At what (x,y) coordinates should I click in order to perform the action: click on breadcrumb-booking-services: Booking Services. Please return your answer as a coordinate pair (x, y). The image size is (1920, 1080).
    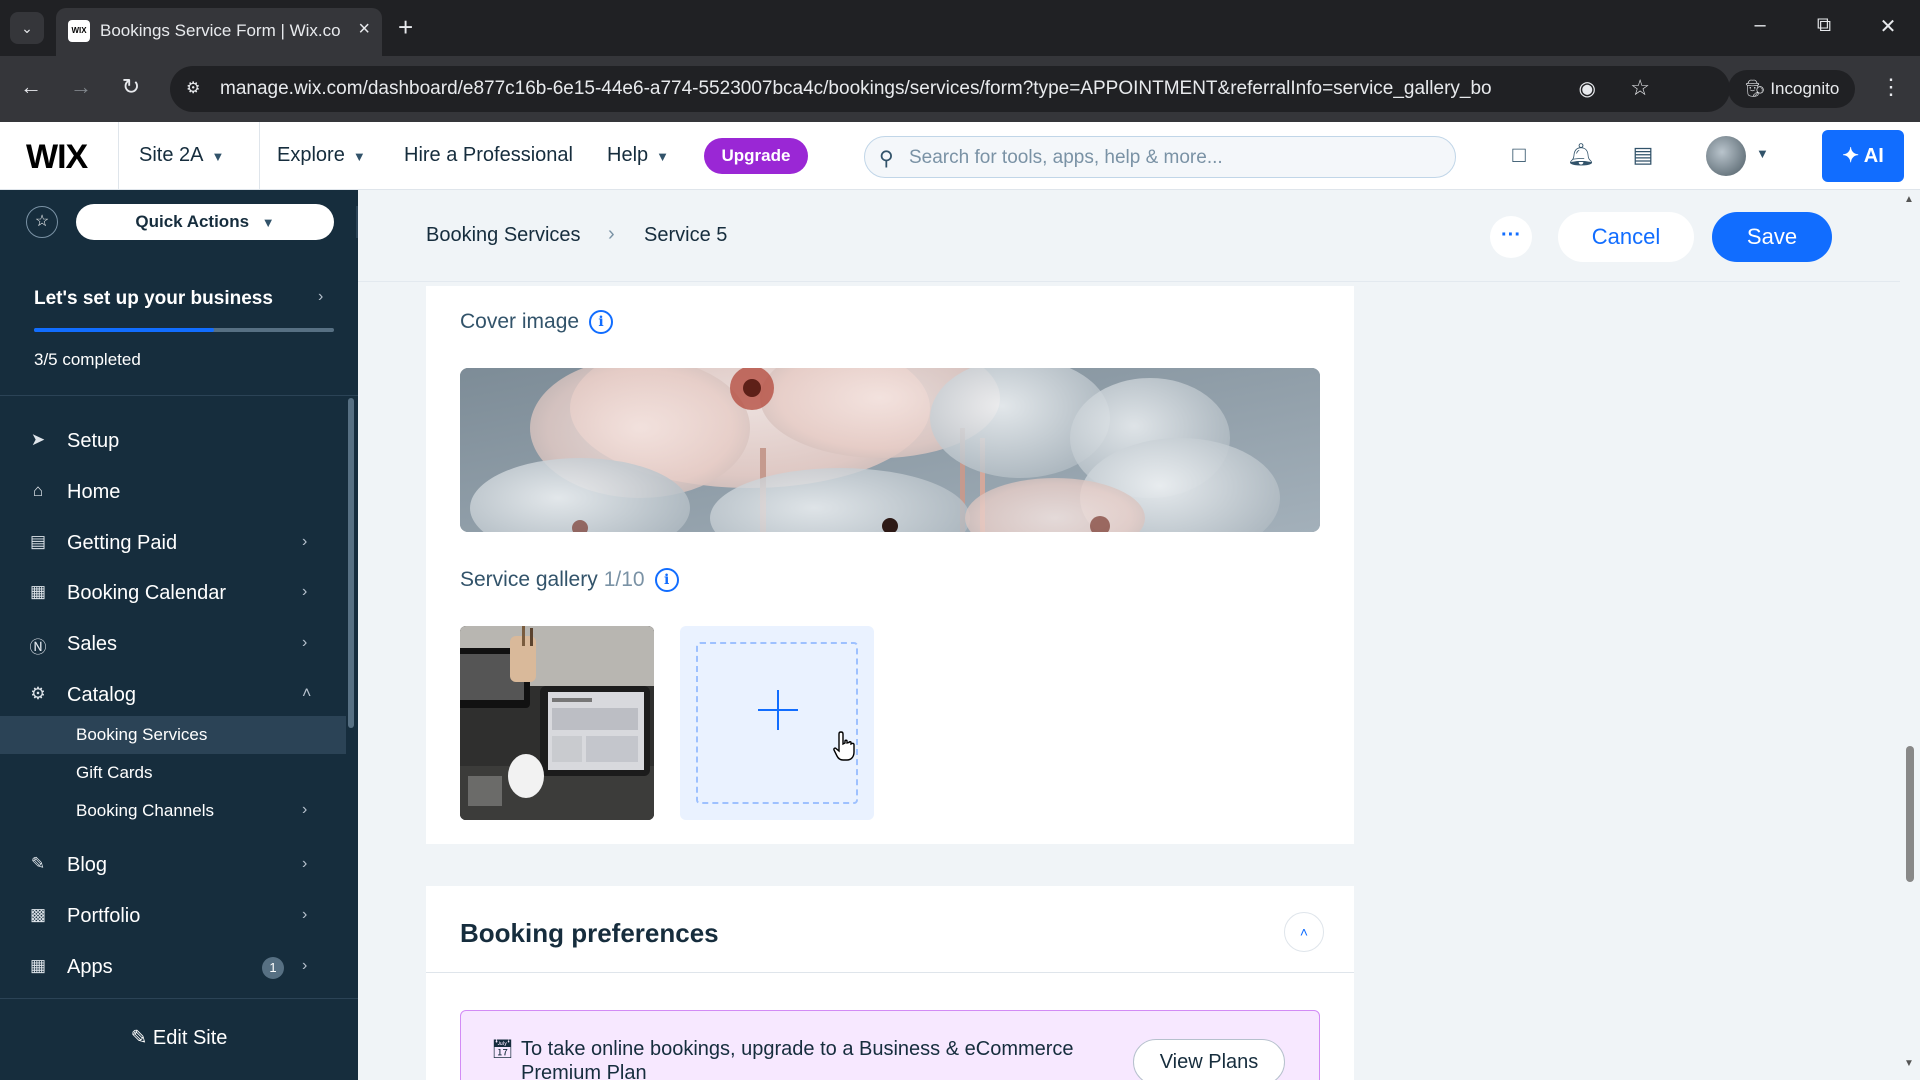
    Looking at the image, I should click on (503, 235).